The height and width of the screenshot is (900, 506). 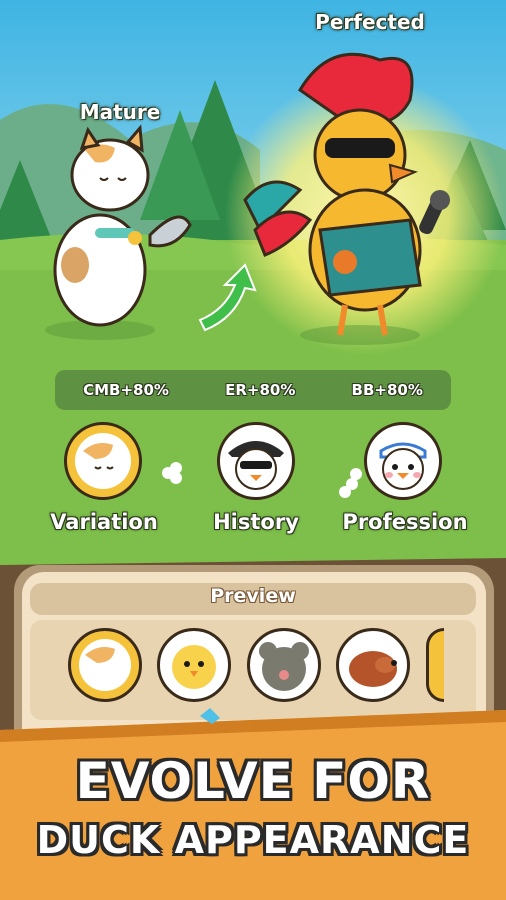 What do you see at coordinates (253, 840) in the screenshot?
I see `banner-line-2: DUCK APPEARANCE` at bounding box center [253, 840].